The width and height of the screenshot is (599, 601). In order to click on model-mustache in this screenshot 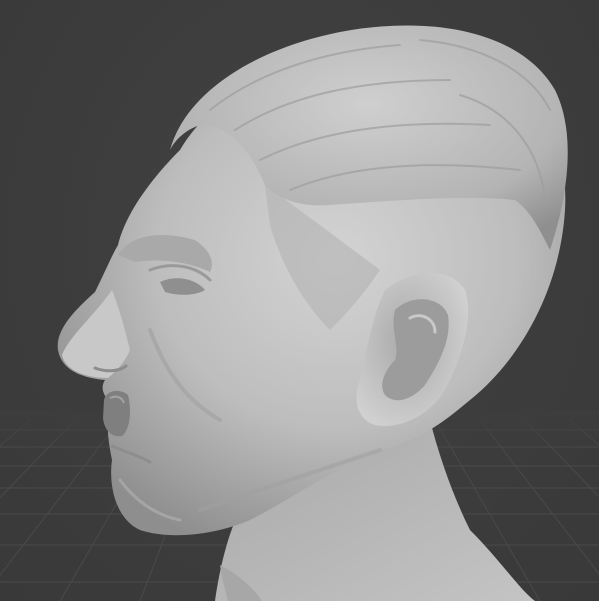, I will do `click(116, 413)`.